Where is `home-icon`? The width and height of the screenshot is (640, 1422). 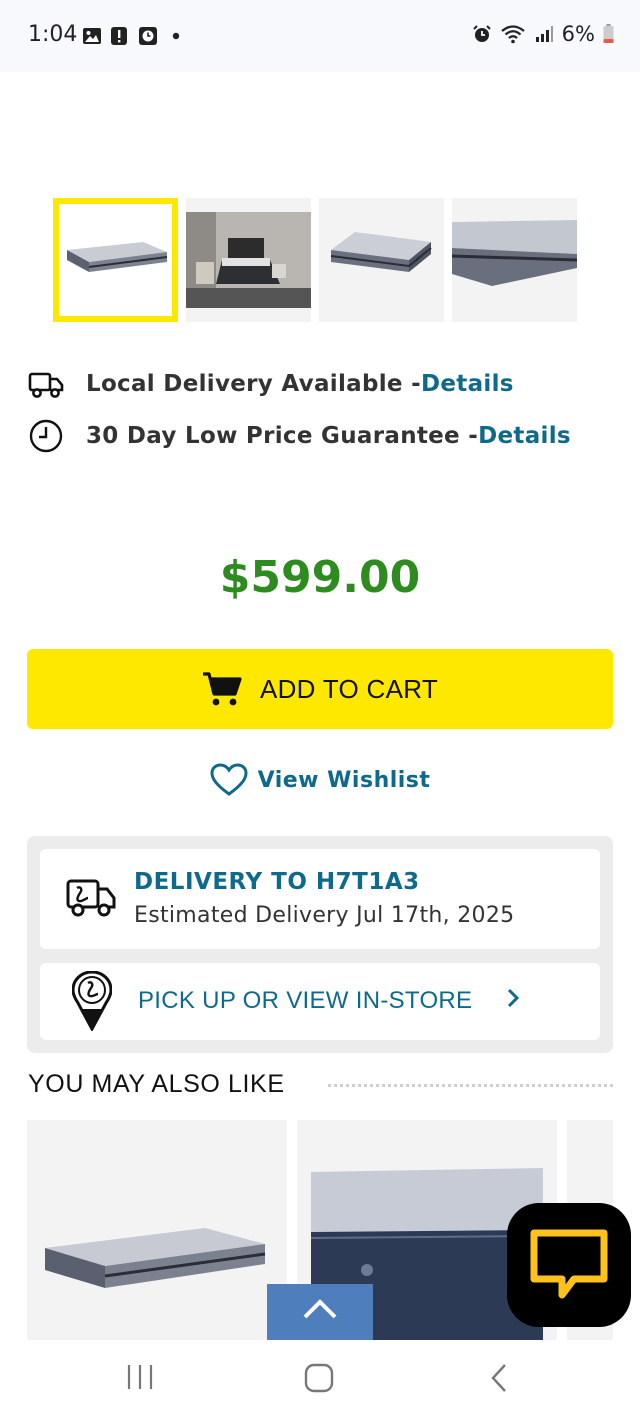
home-icon is located at coordinates (319, 1378).